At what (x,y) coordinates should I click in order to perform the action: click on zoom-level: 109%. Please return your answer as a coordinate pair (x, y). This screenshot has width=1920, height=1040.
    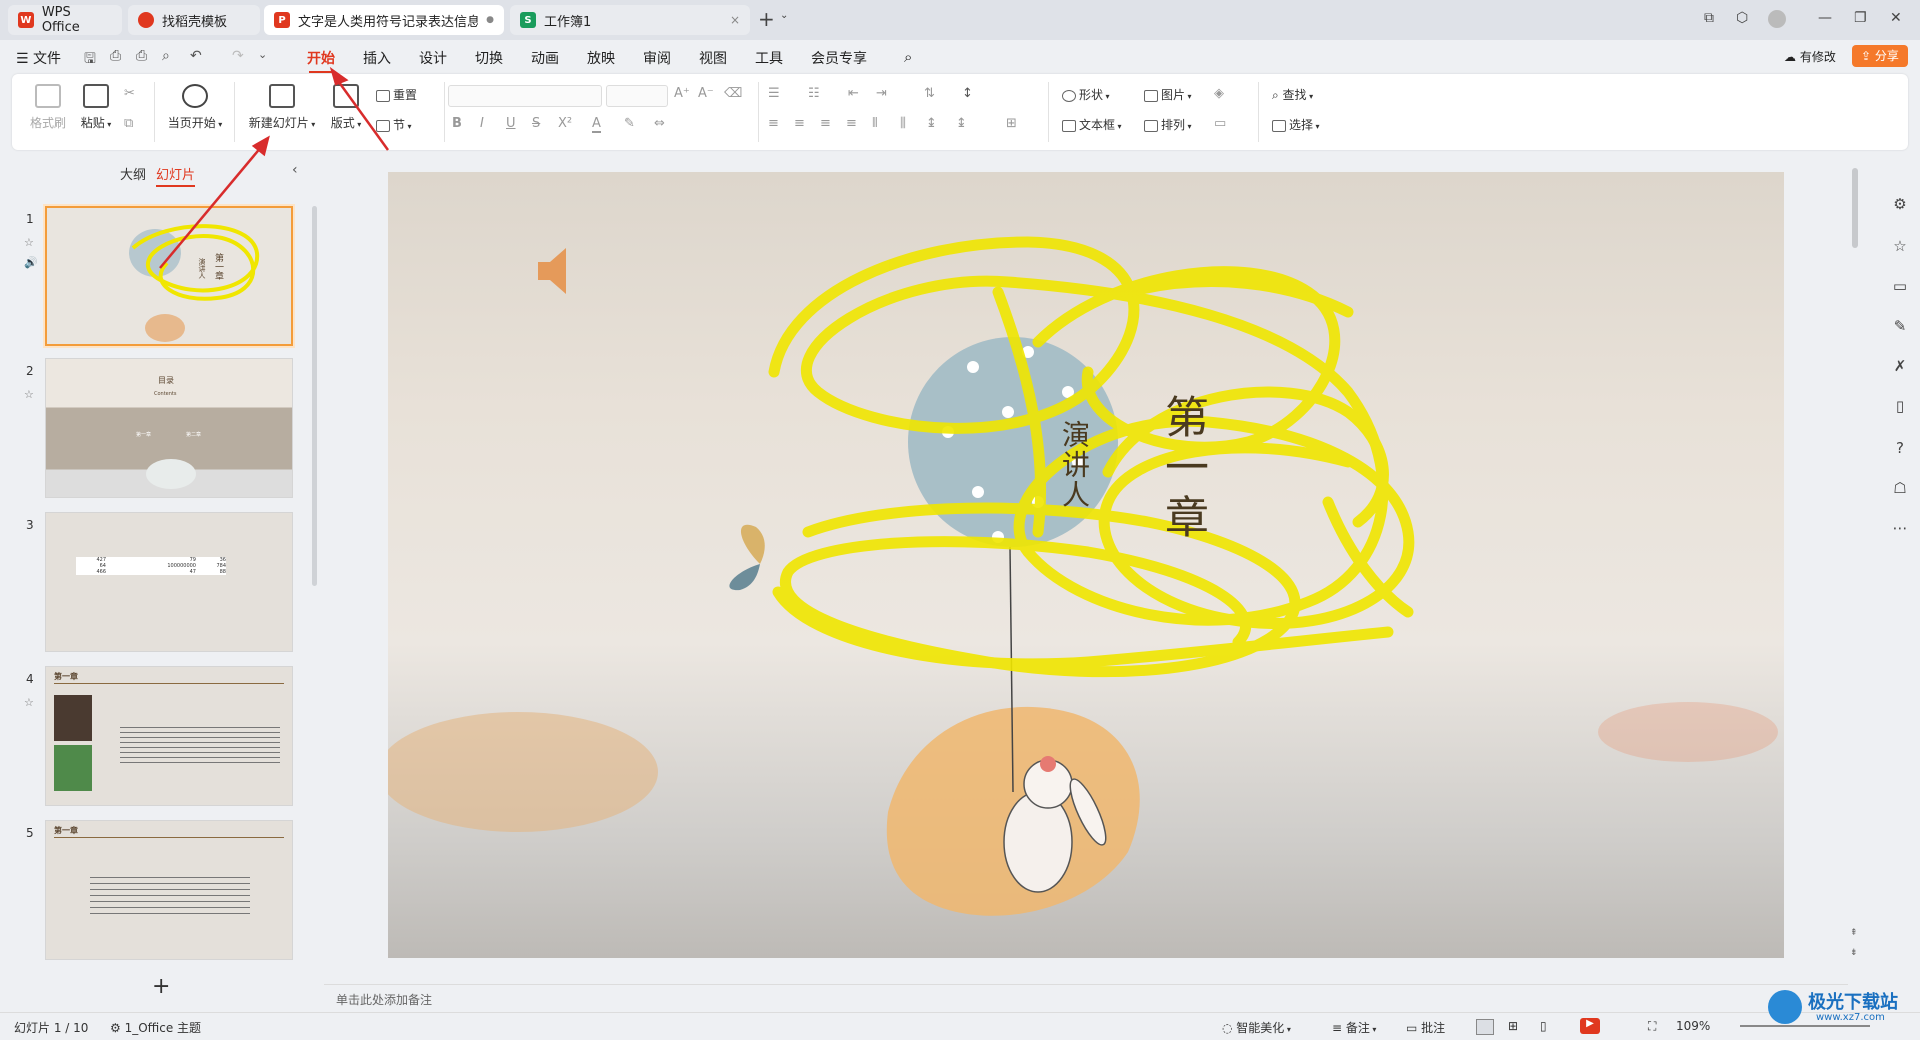
    Looking at the image, I should click on (1693, 1026).